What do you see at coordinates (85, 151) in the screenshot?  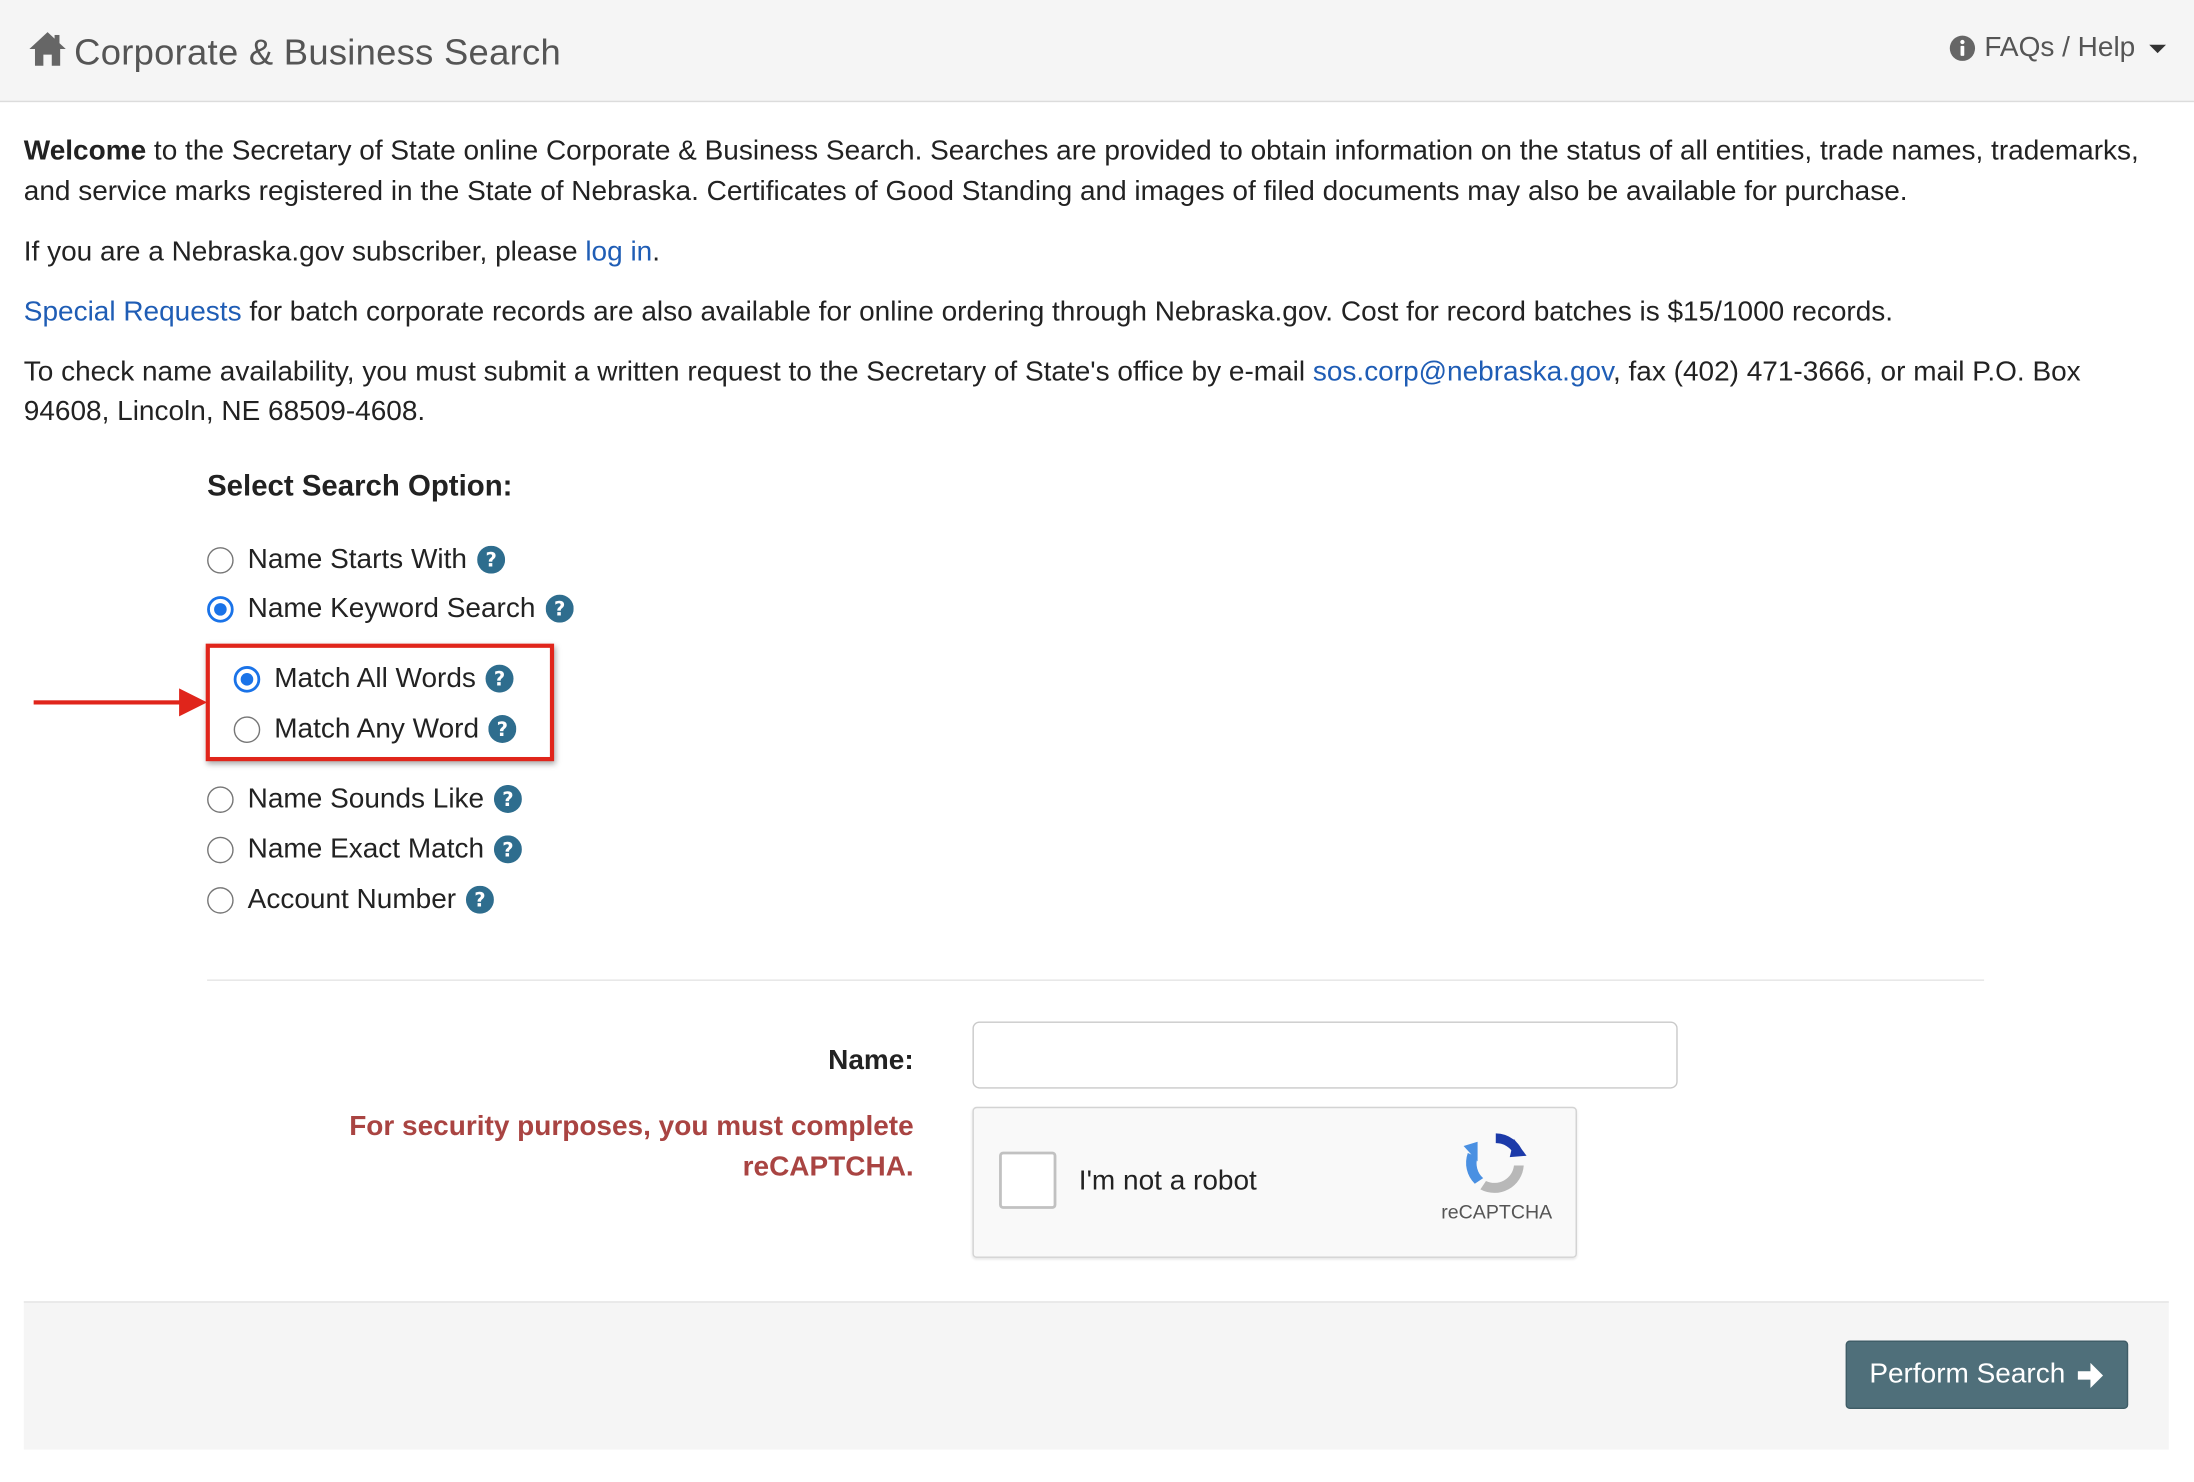 I see `welcome-bold: Welcome` at bounding box center [85, 151].